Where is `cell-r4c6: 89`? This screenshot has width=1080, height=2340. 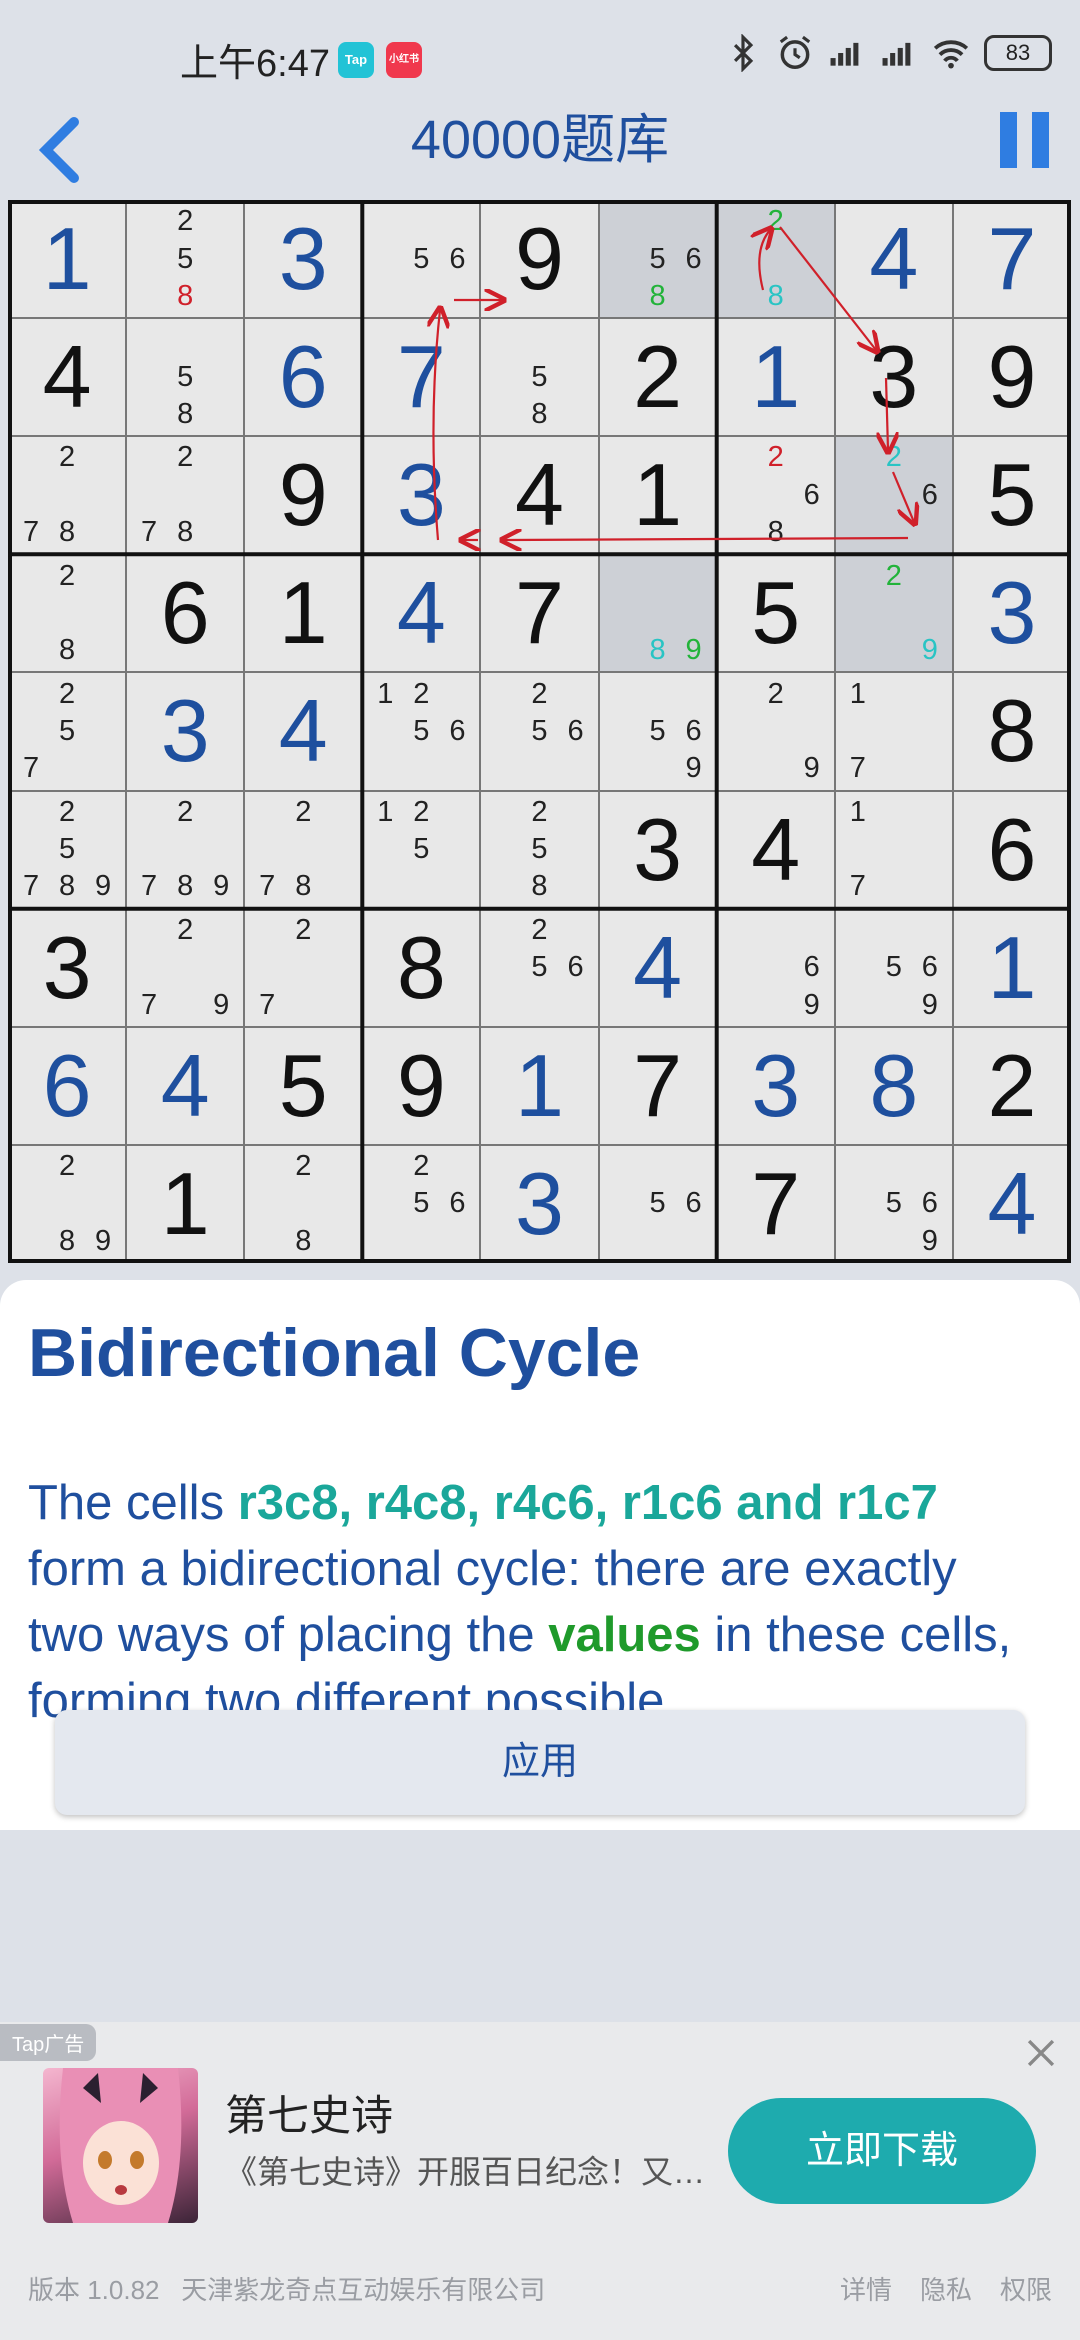
cell-r4c6: 89 is located at coordinates (657, 613).